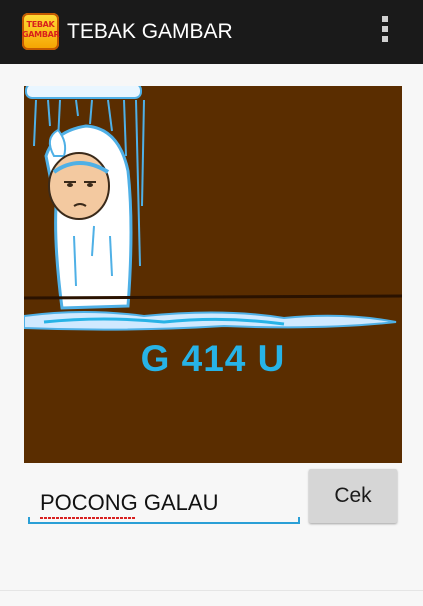 The height and width of the screenshot is (606, 423). I want to click on app-logo-icon: TEBAK GAMBAR, so click(41, 31).